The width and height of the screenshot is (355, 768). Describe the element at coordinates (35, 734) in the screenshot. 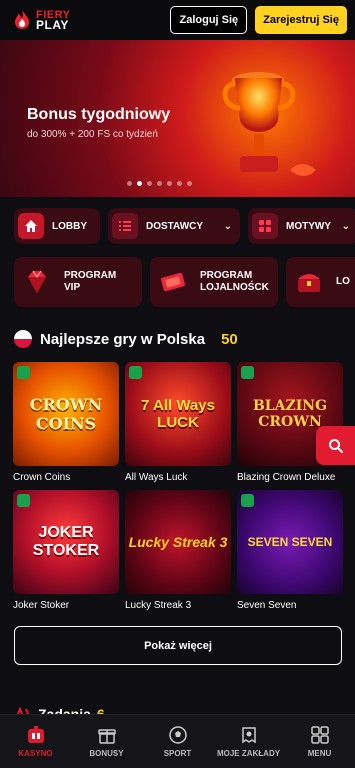

I see `casino-icon` at that location.